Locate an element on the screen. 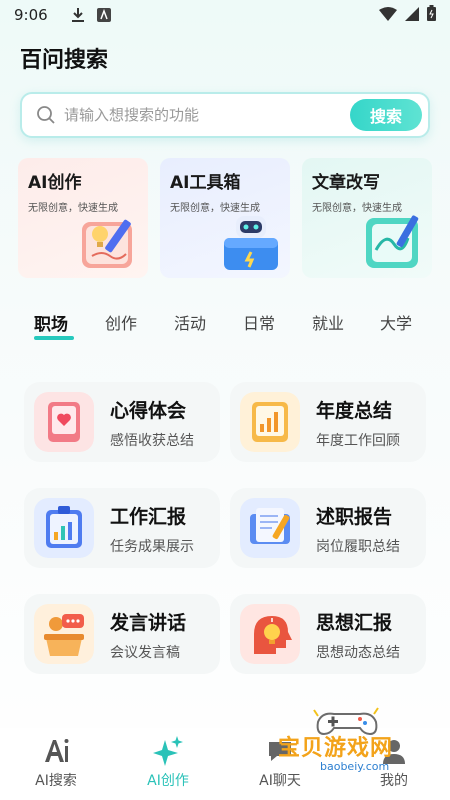 The height and width of the screenshot is (800, 450). bar-chart-document-icon is located at coordinates (270, 422).